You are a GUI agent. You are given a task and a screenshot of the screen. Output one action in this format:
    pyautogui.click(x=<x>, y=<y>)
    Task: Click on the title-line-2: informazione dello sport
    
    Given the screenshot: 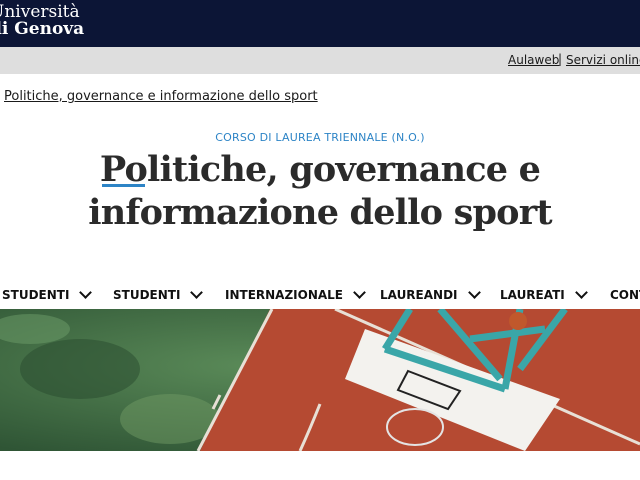 What is the action you would take?
    pyautogui.click(x=320, y=212)
    